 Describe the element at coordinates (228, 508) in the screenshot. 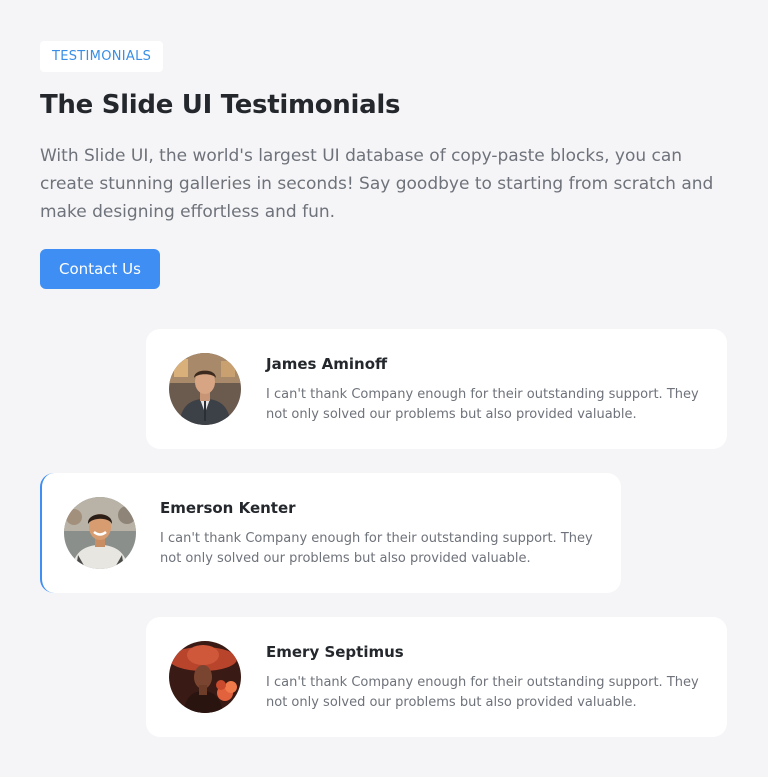

I see `testimonial-name: Emerson Kenter` at that location.